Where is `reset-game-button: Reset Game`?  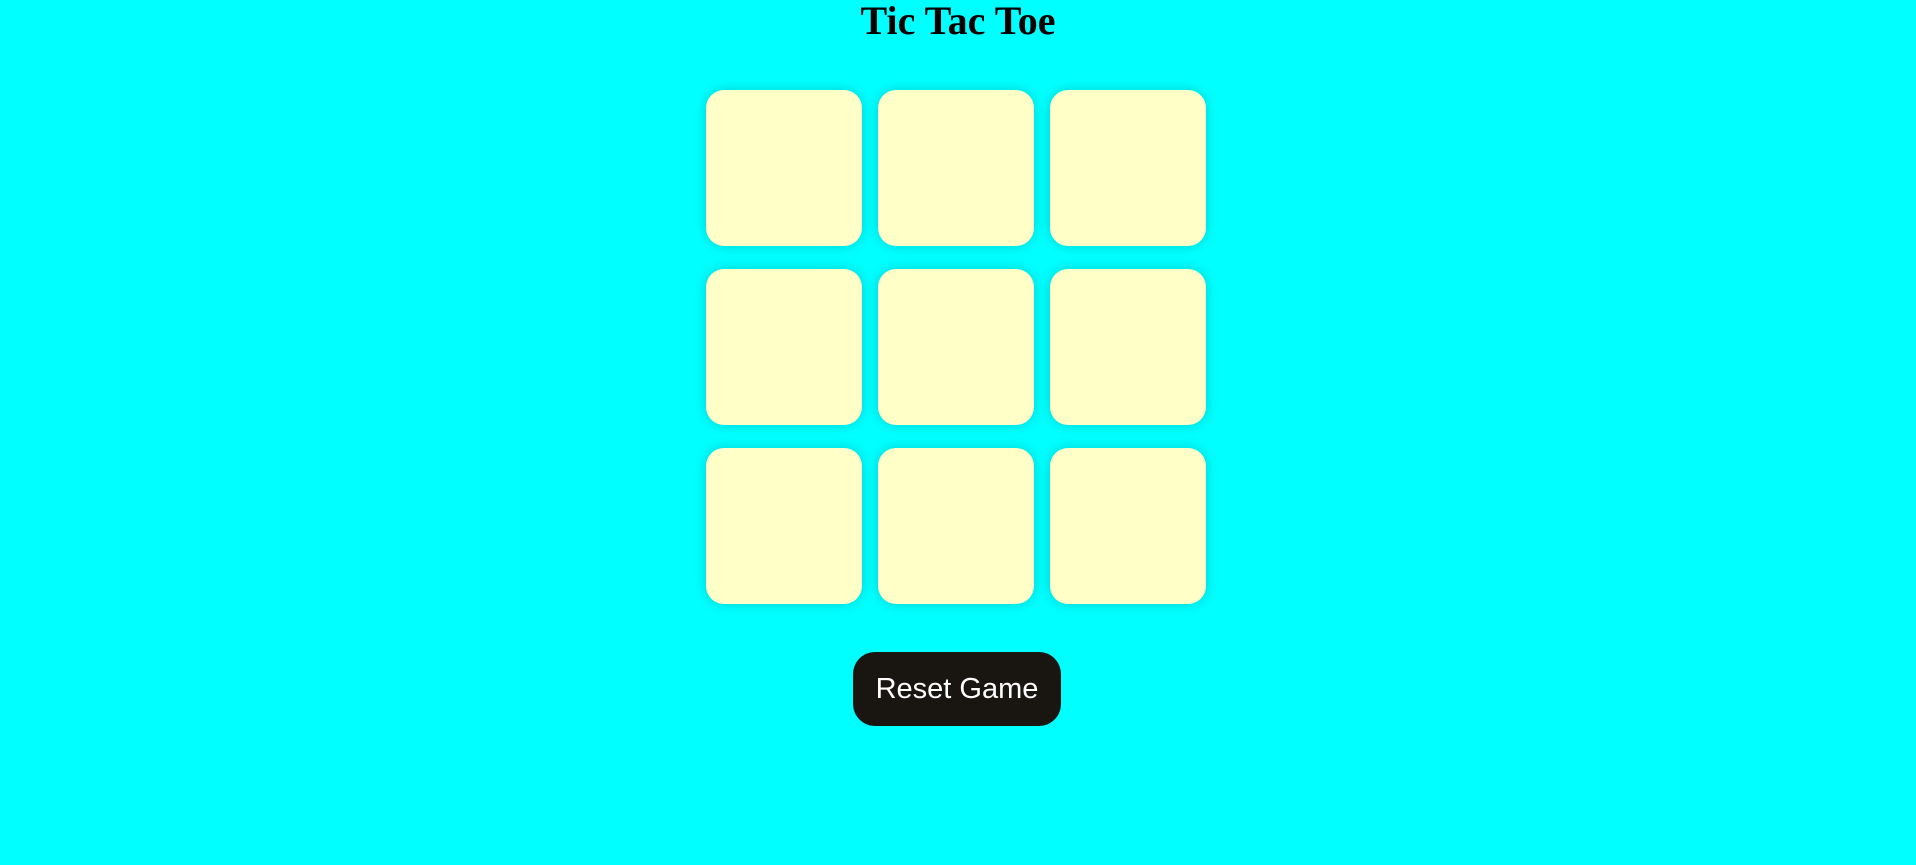 reset-game-button: Reset Game is located at coordinates (957, 689).